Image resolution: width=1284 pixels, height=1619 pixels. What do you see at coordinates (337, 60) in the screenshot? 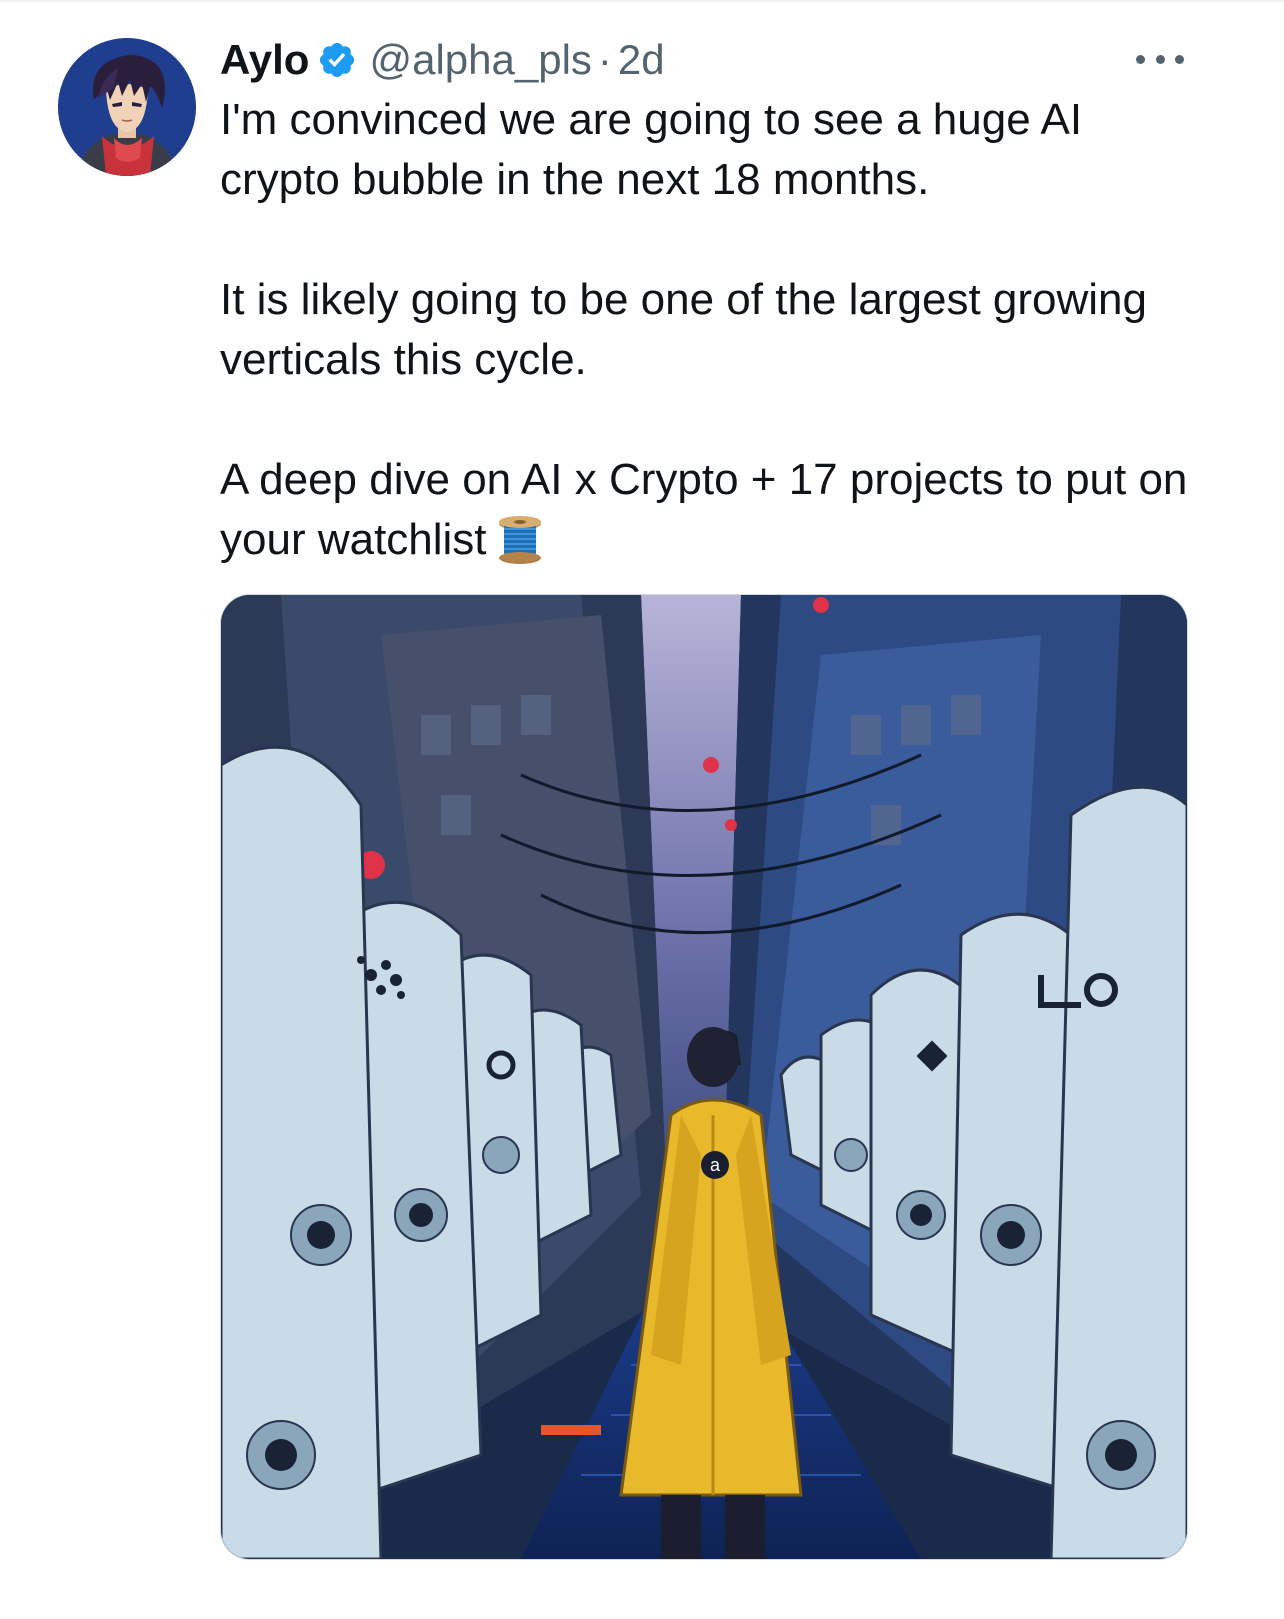
I see `verified-badge-icon` at bounding box center [337, 60].